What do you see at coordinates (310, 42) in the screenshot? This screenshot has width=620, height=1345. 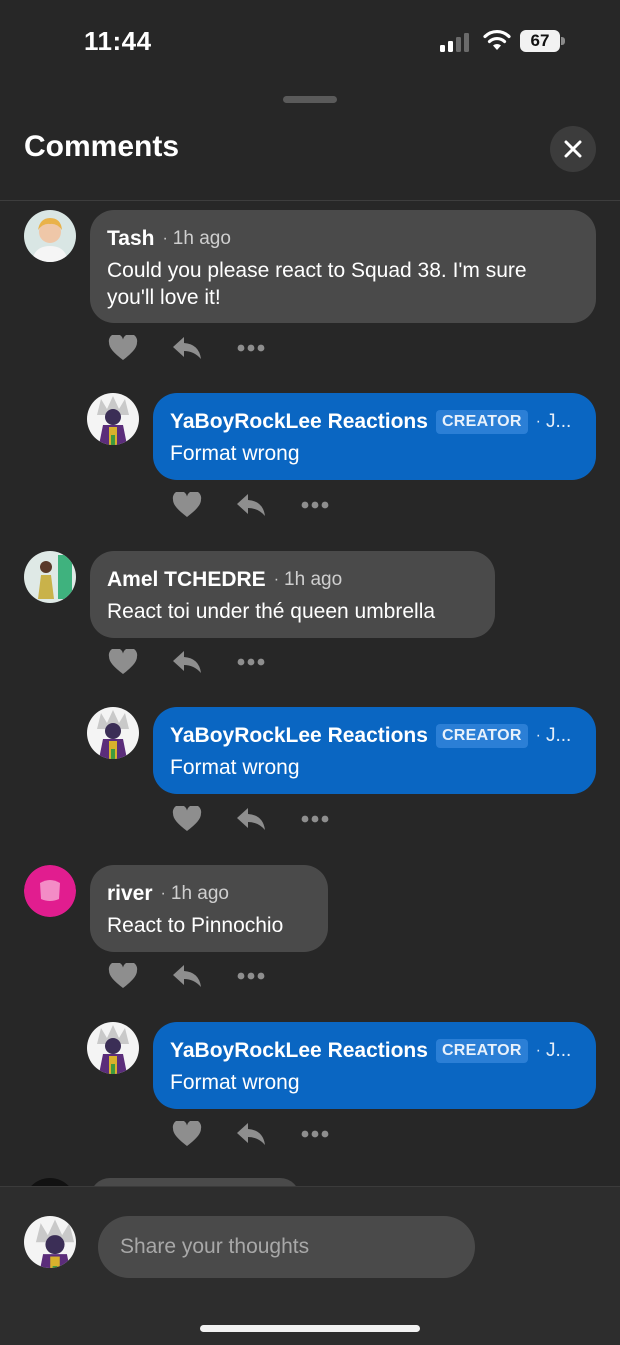 I see `status-bar: 11:44 67` at bounding box center [310, 42].